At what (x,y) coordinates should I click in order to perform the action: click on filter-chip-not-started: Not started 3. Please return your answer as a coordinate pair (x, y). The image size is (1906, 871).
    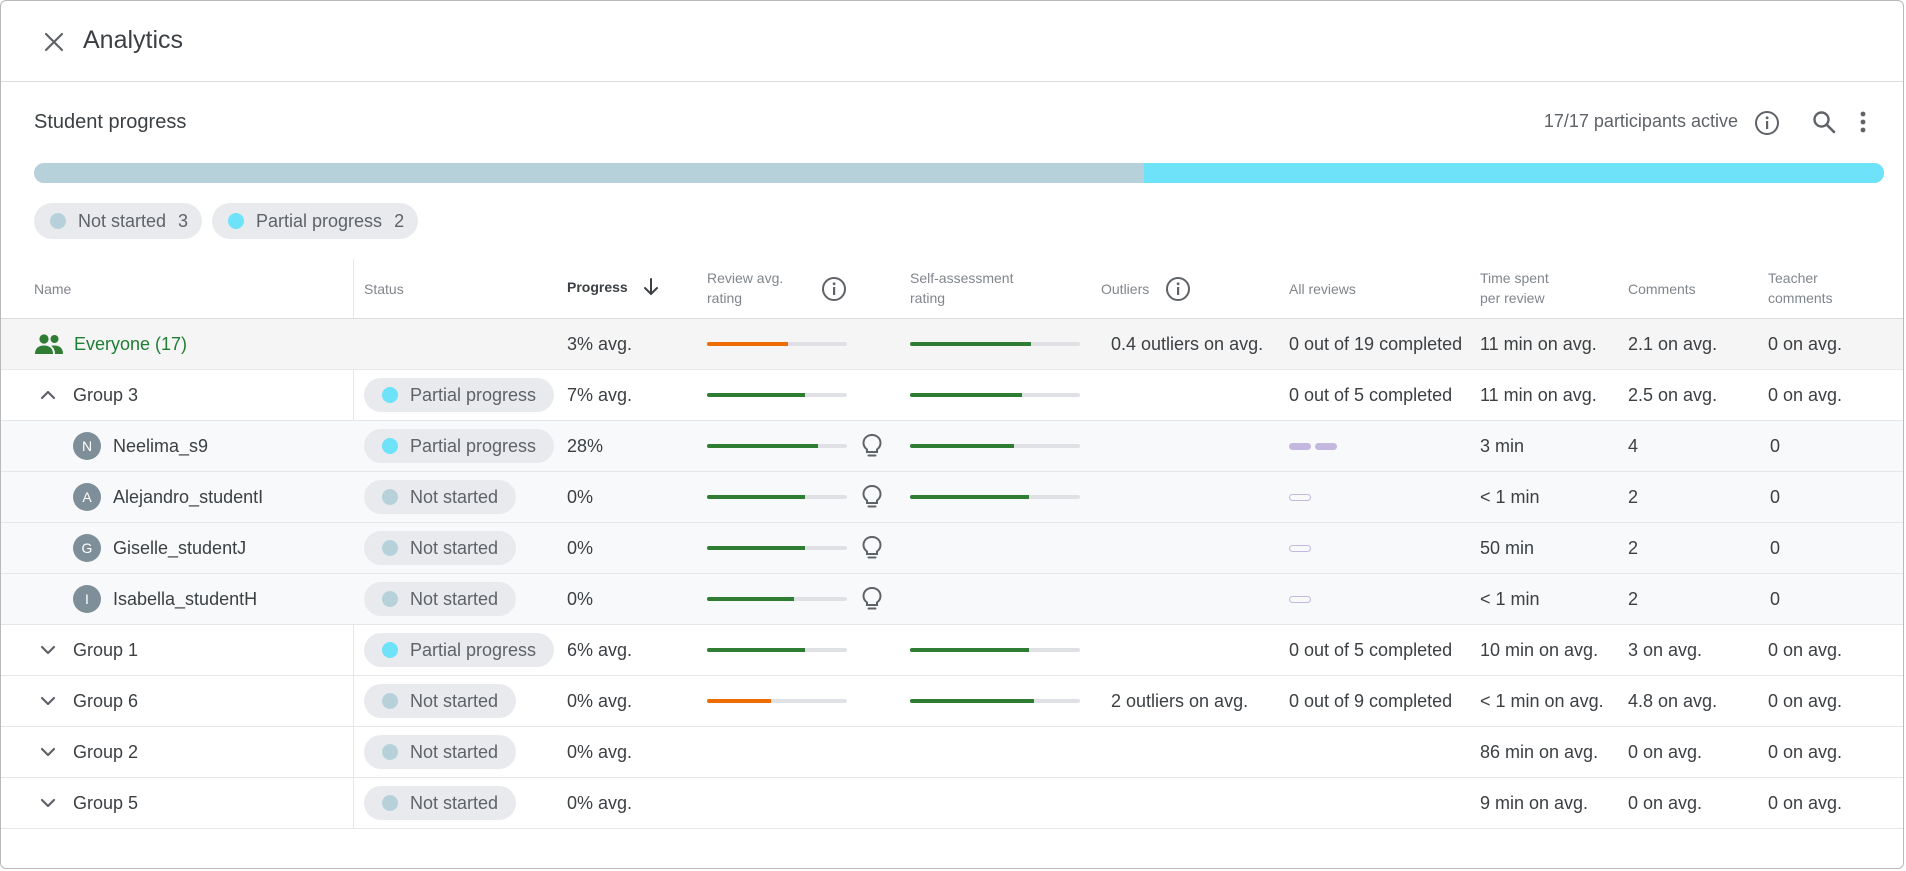
    Looking at the image, I should click on (118, 221).